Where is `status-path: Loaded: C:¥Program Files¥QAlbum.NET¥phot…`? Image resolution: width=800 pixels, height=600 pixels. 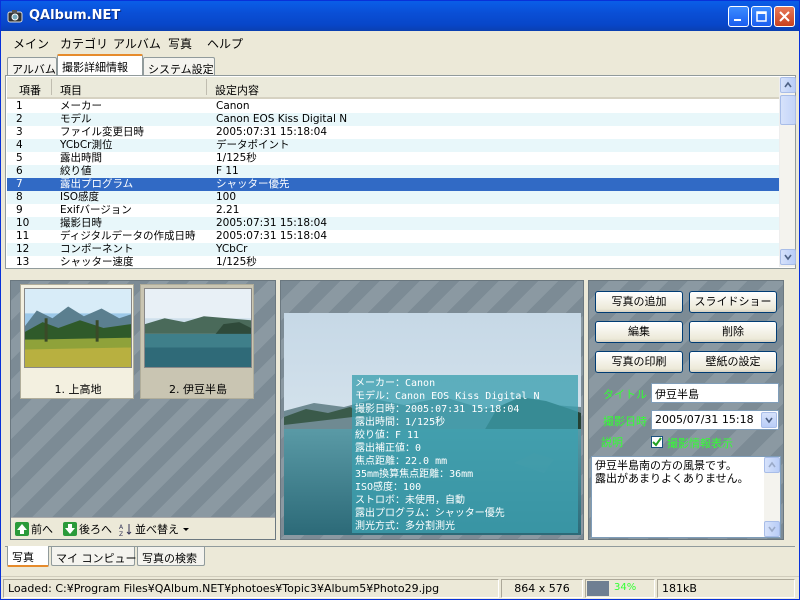 status-path: Loaded: C:¥Program Files¥QAlbum.NET¥phot… is located at coordinates (251, 588).